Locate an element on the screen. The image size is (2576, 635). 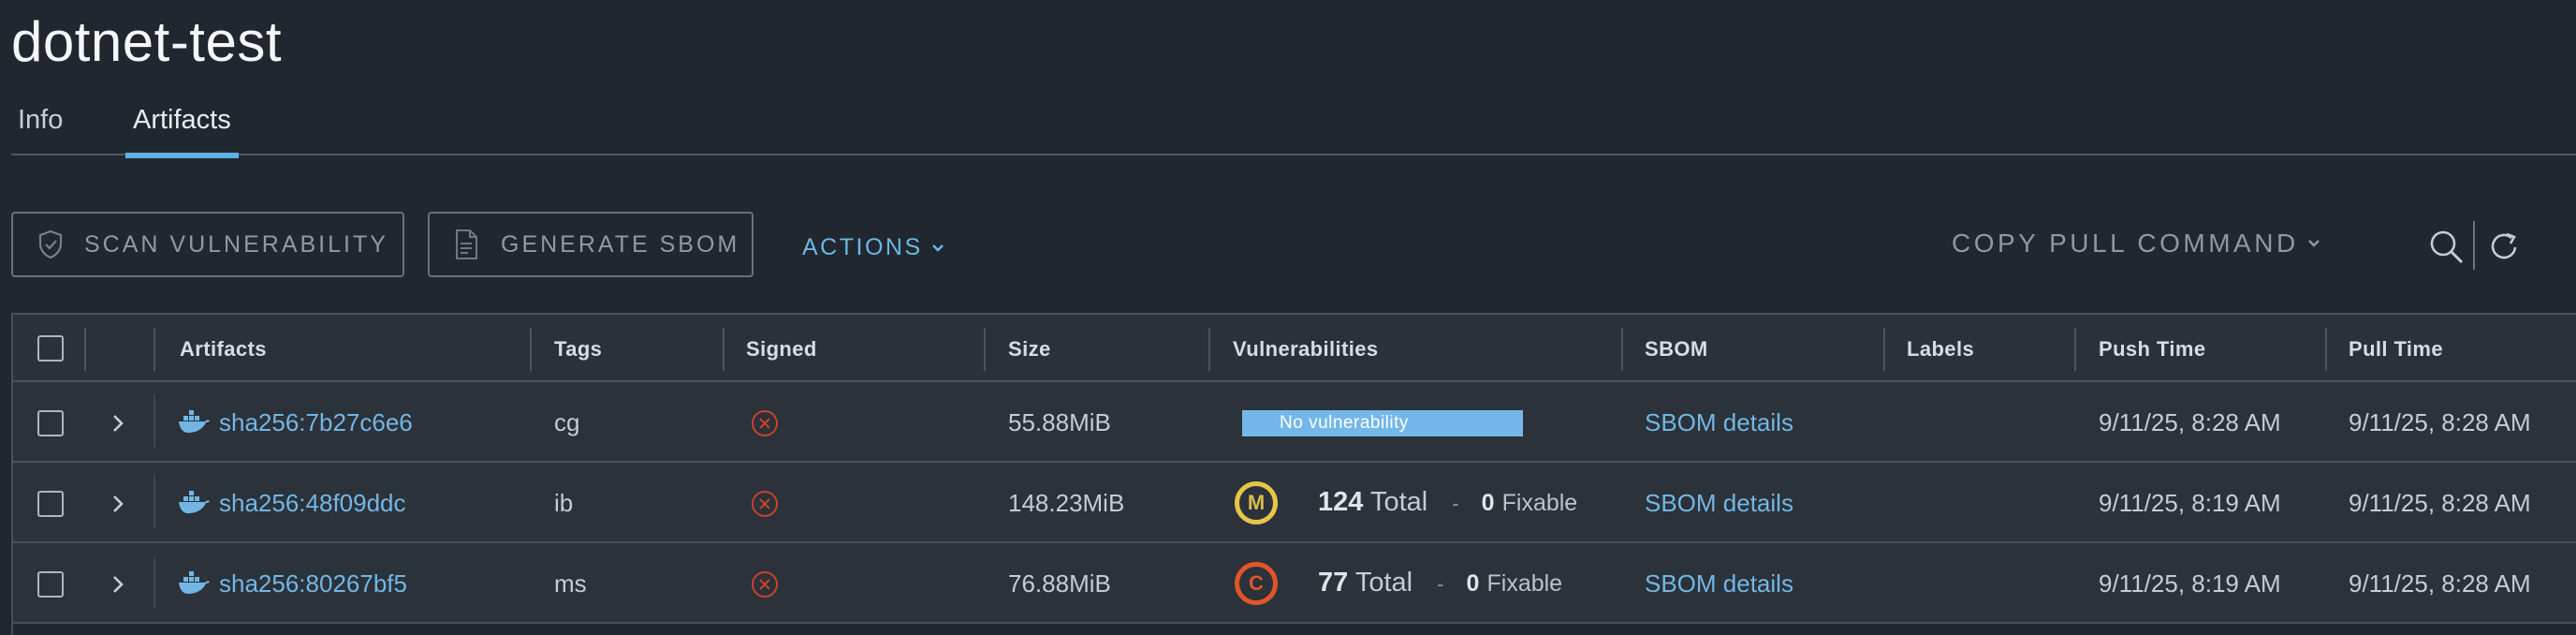
column-header-sbom: SBOM is located at coordinates (1676, 349).